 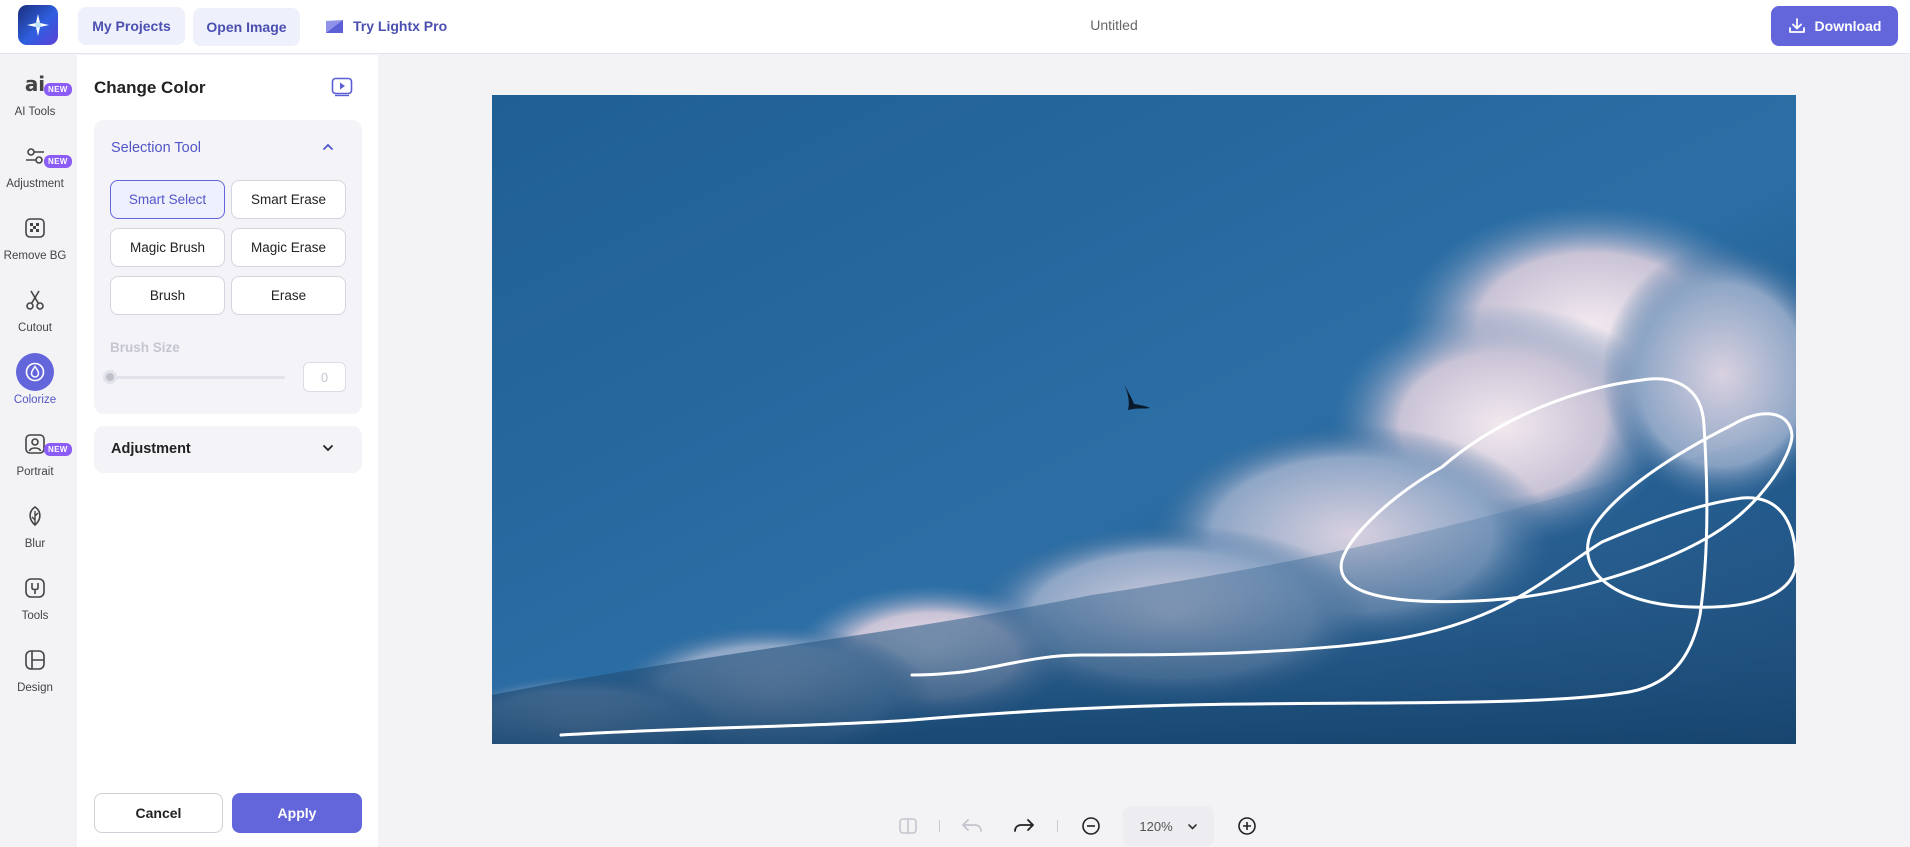 I want to click on drop-icon, so click(x=35, y=372).